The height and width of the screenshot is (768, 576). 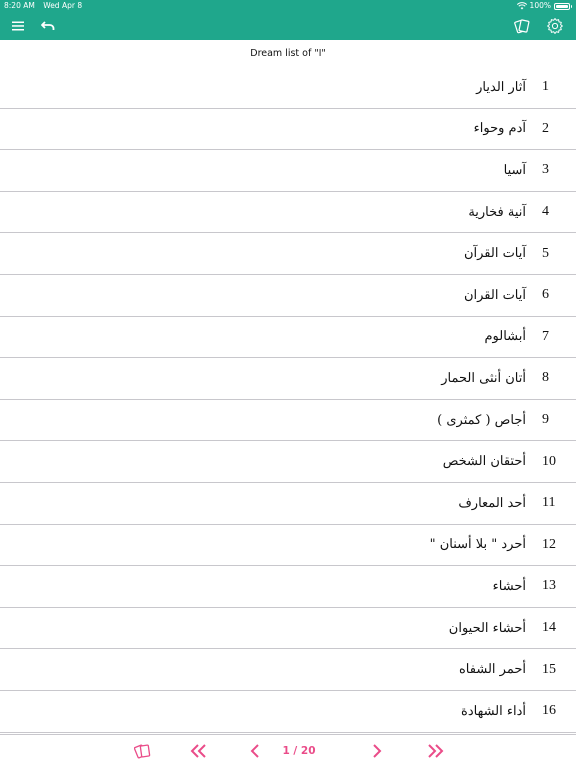 I want to click on first-page-button, so click(x=199, y=751).